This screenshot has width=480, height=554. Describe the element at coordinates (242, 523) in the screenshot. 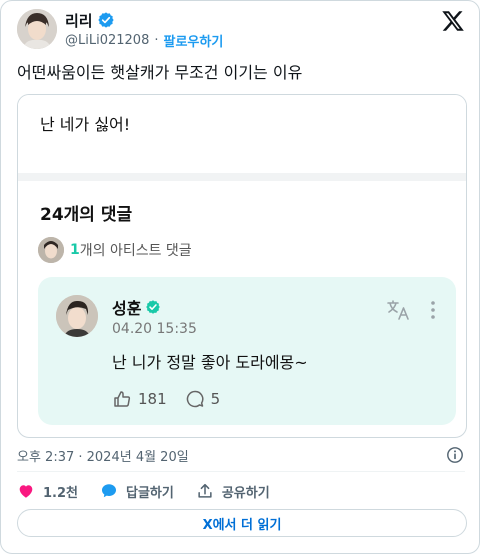

I see `read-more-button: X에서 더 읽기` at that location.